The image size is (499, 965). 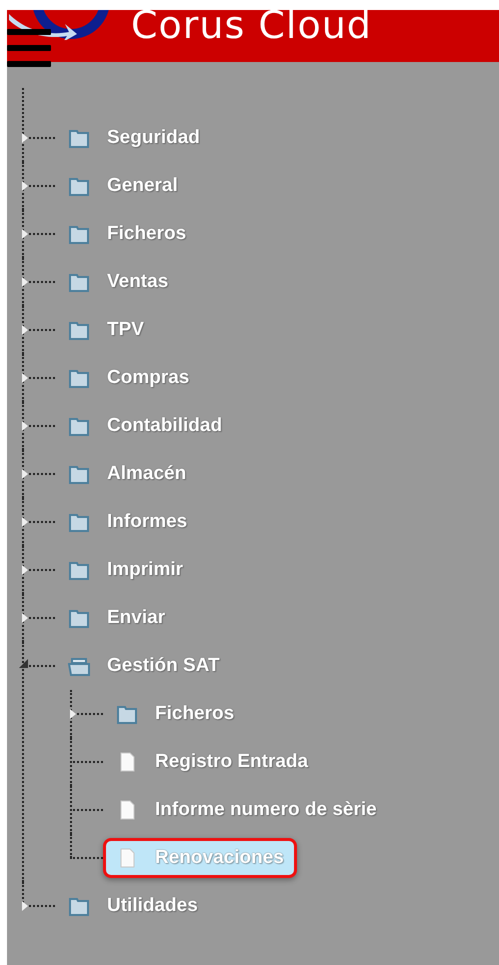 What do you see at coordinates (79, 666) in the screenshot?
I see `open-folder-icon` at bounding box center [79, 666].